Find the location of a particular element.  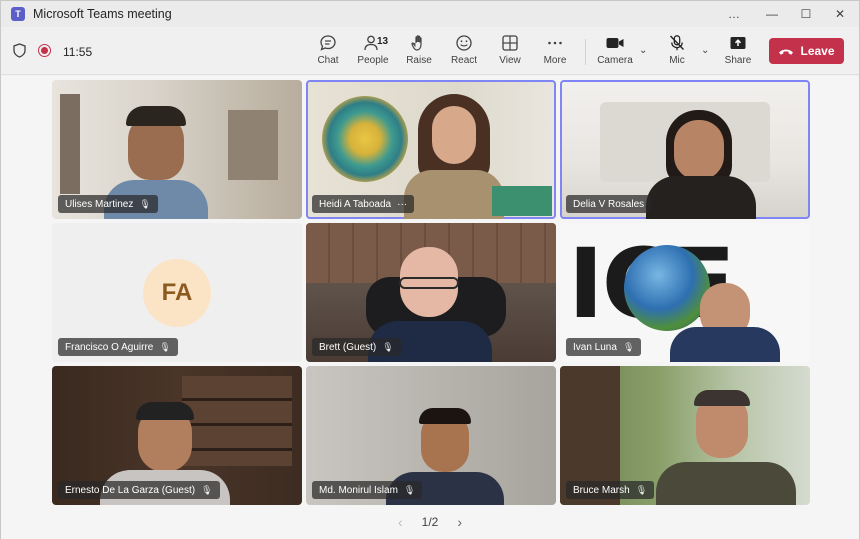

mic-label: Mic is located at coordinates (677, 60).